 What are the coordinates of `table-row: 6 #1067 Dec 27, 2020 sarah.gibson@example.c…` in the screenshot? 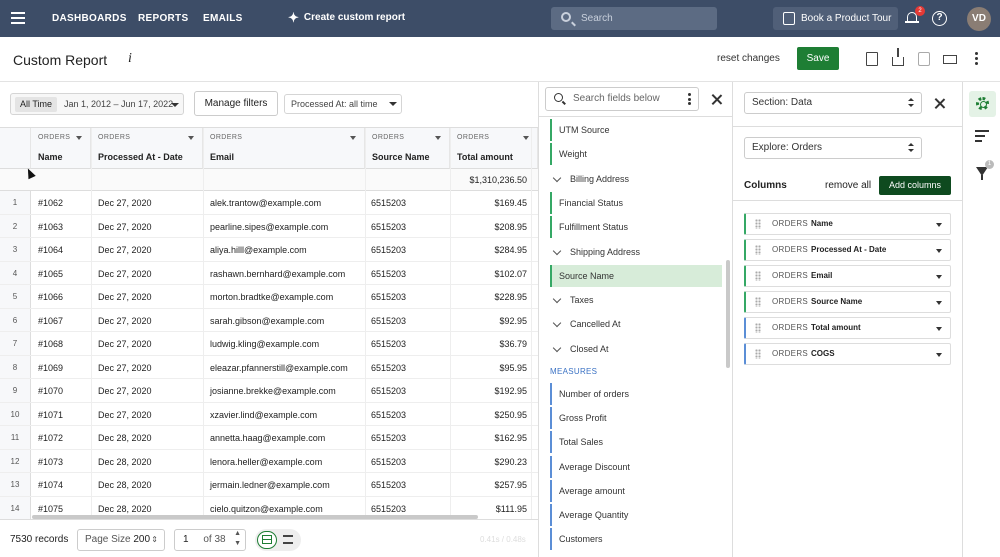 It's located at (269, 320).